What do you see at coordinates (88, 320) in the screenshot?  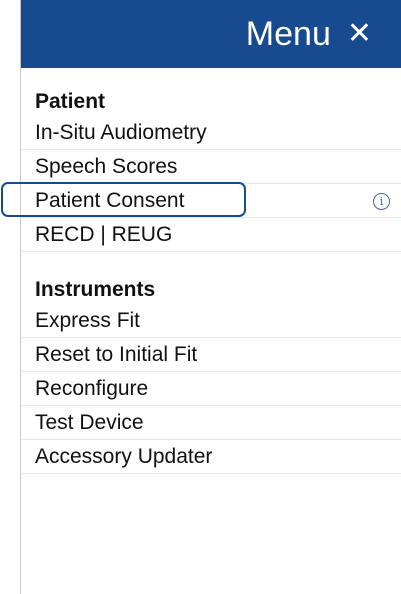 I see `menu-item-label: Express Fit` at bounding box center [88, 320].